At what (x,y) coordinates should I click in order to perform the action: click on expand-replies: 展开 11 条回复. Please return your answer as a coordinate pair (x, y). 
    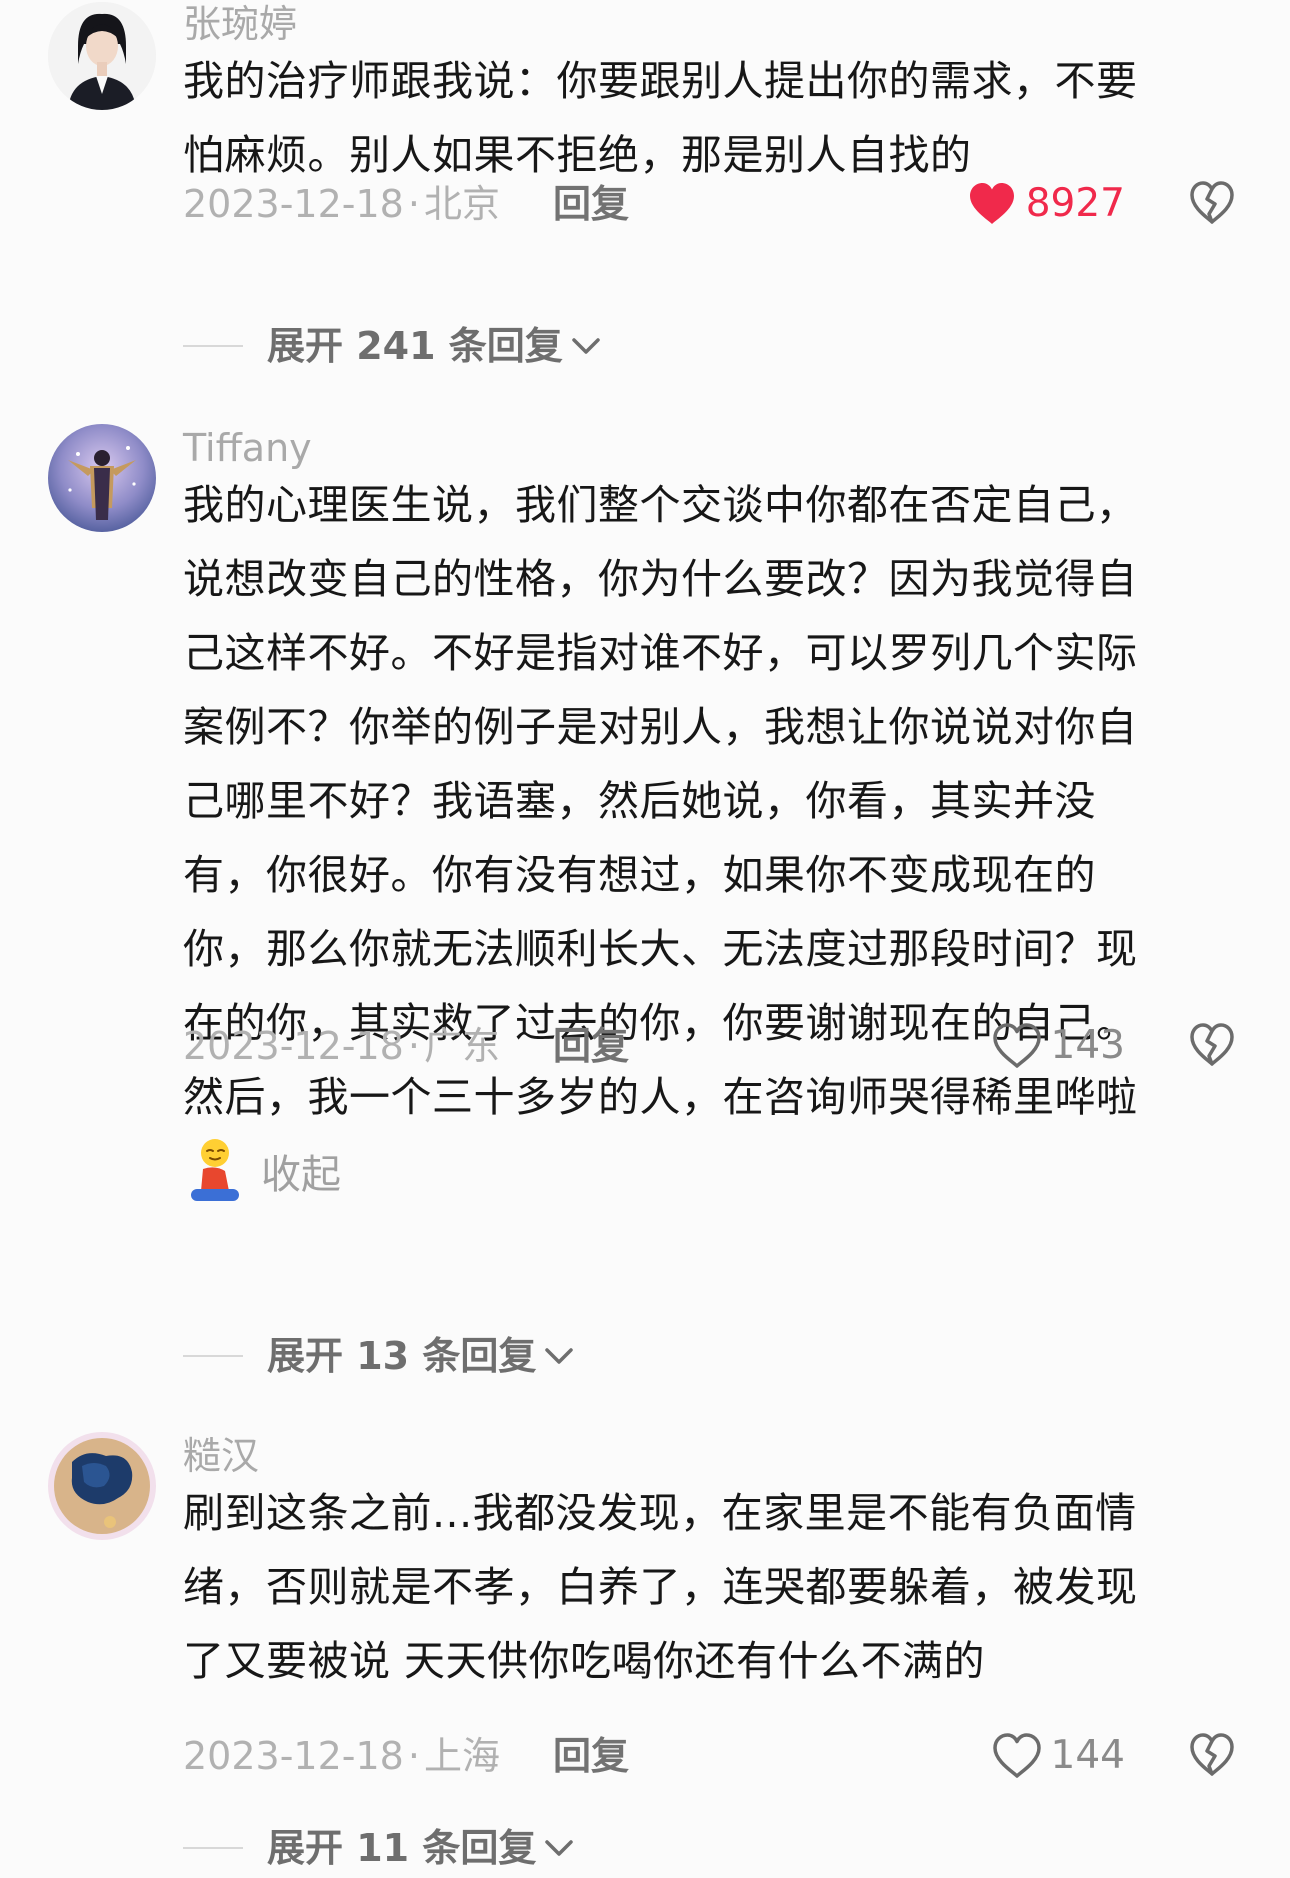
    Looking at the image, I should click on (379, 1848).